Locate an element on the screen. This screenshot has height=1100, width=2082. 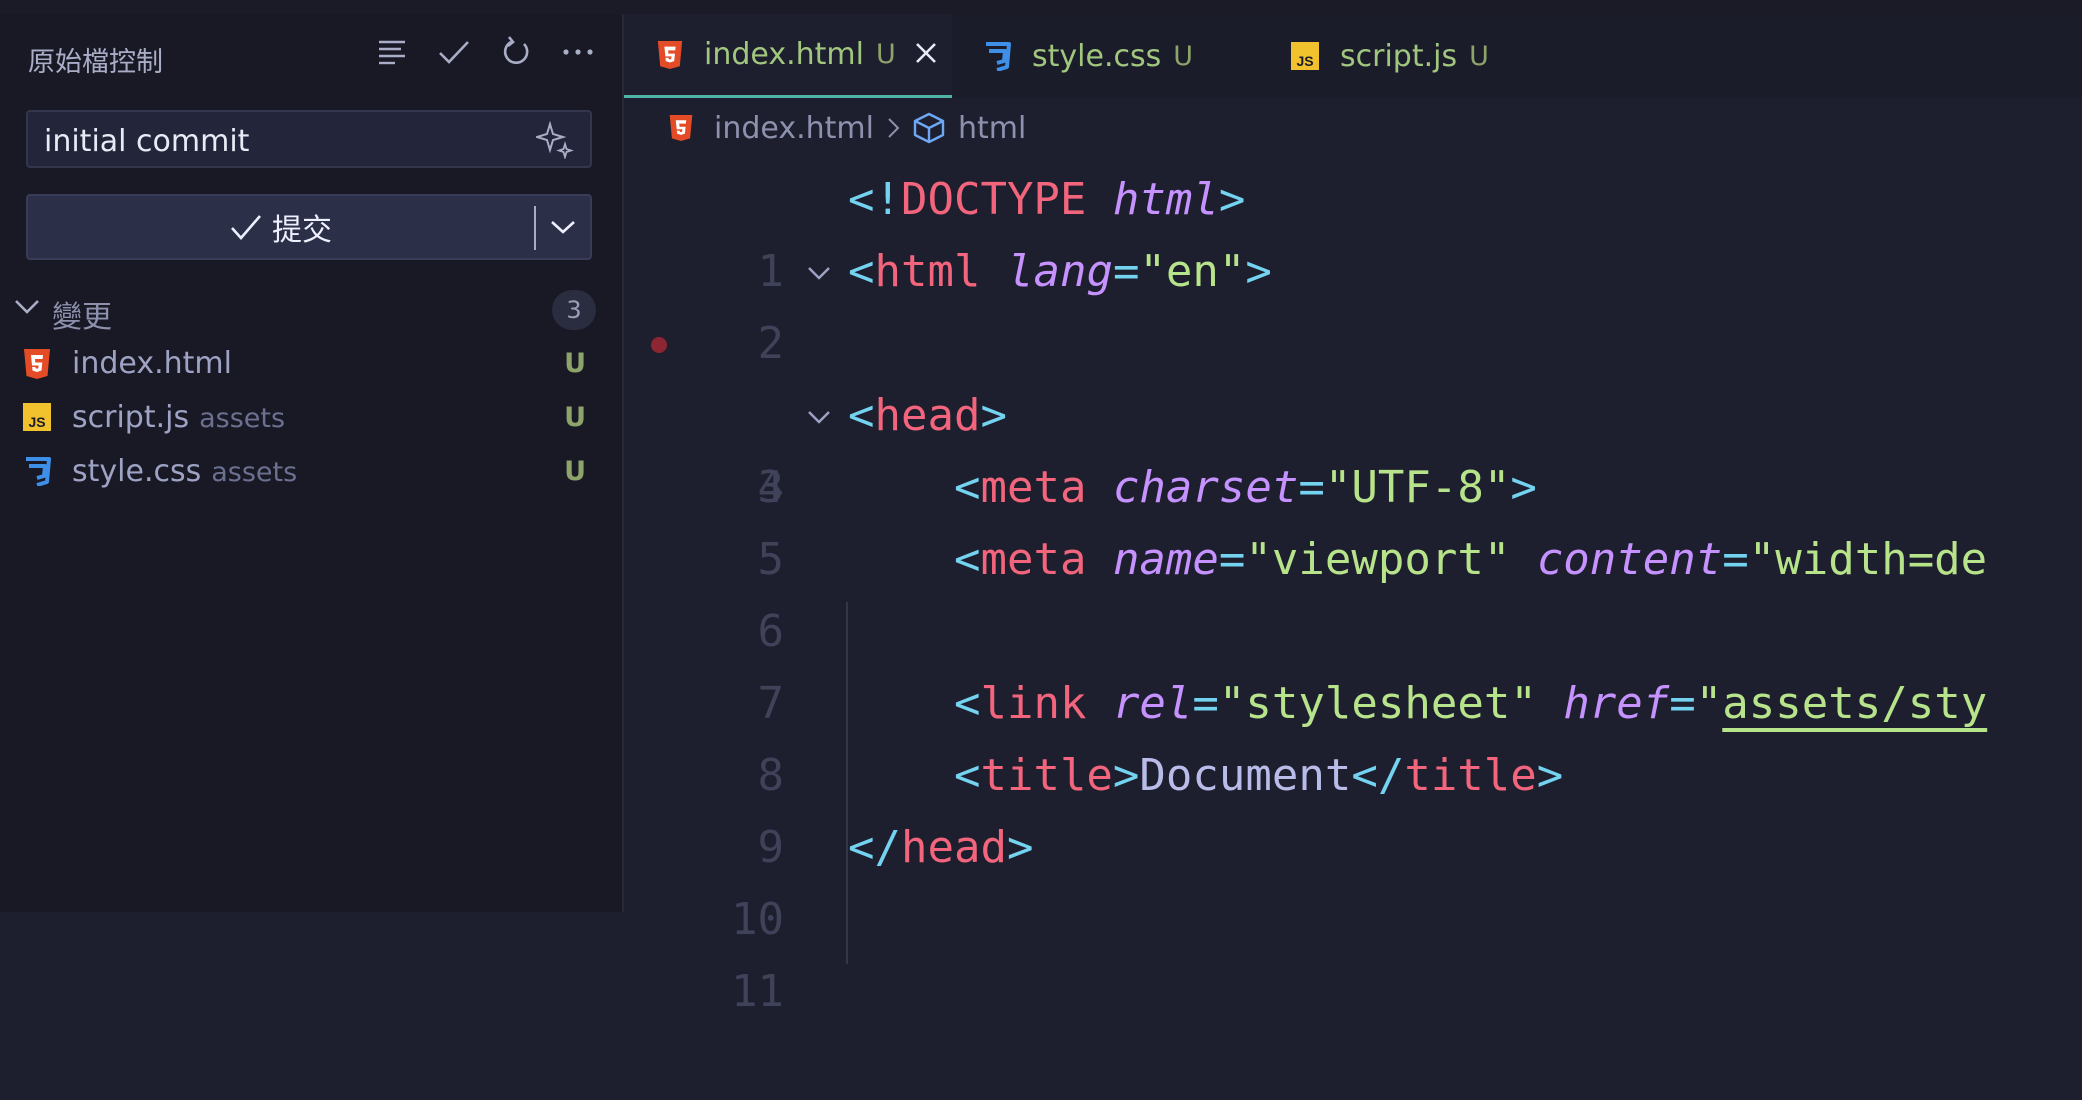
breakpoint-dot is located at coordinates (659, 345).